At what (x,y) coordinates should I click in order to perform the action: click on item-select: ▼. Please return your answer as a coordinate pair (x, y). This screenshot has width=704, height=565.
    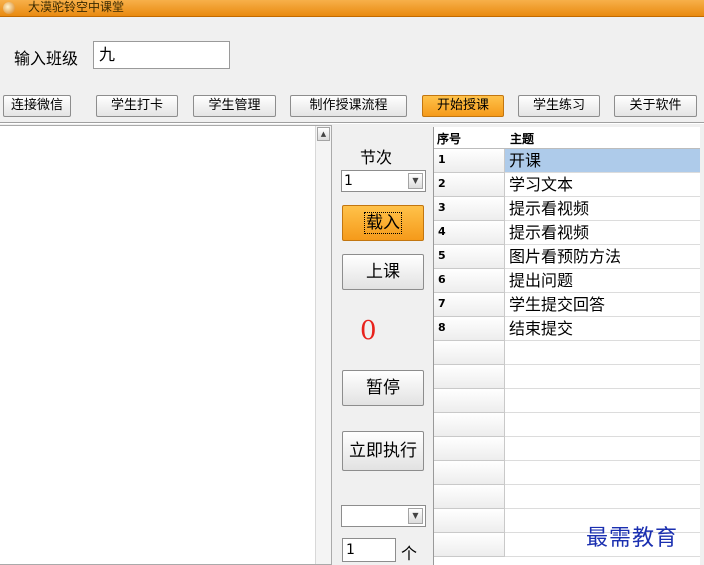
    Looking at the image, I should click on (383, 516).